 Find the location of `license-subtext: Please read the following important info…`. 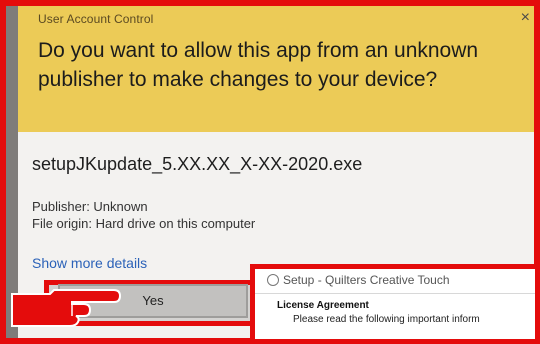

license-subtext: Please read the following important info… is located at coordinates (386, 319).